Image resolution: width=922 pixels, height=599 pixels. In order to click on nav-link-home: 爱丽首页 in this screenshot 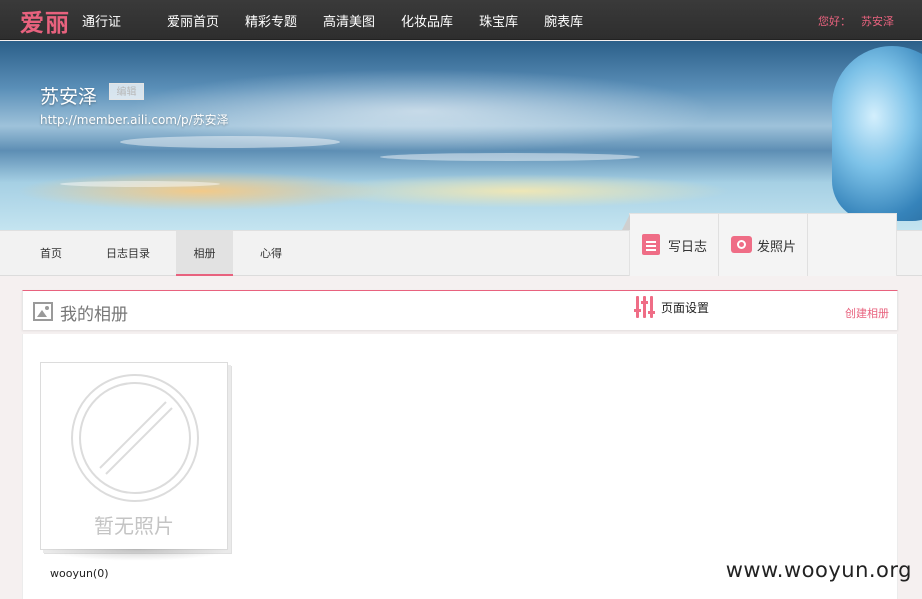, I will do `click(193, 20)`.